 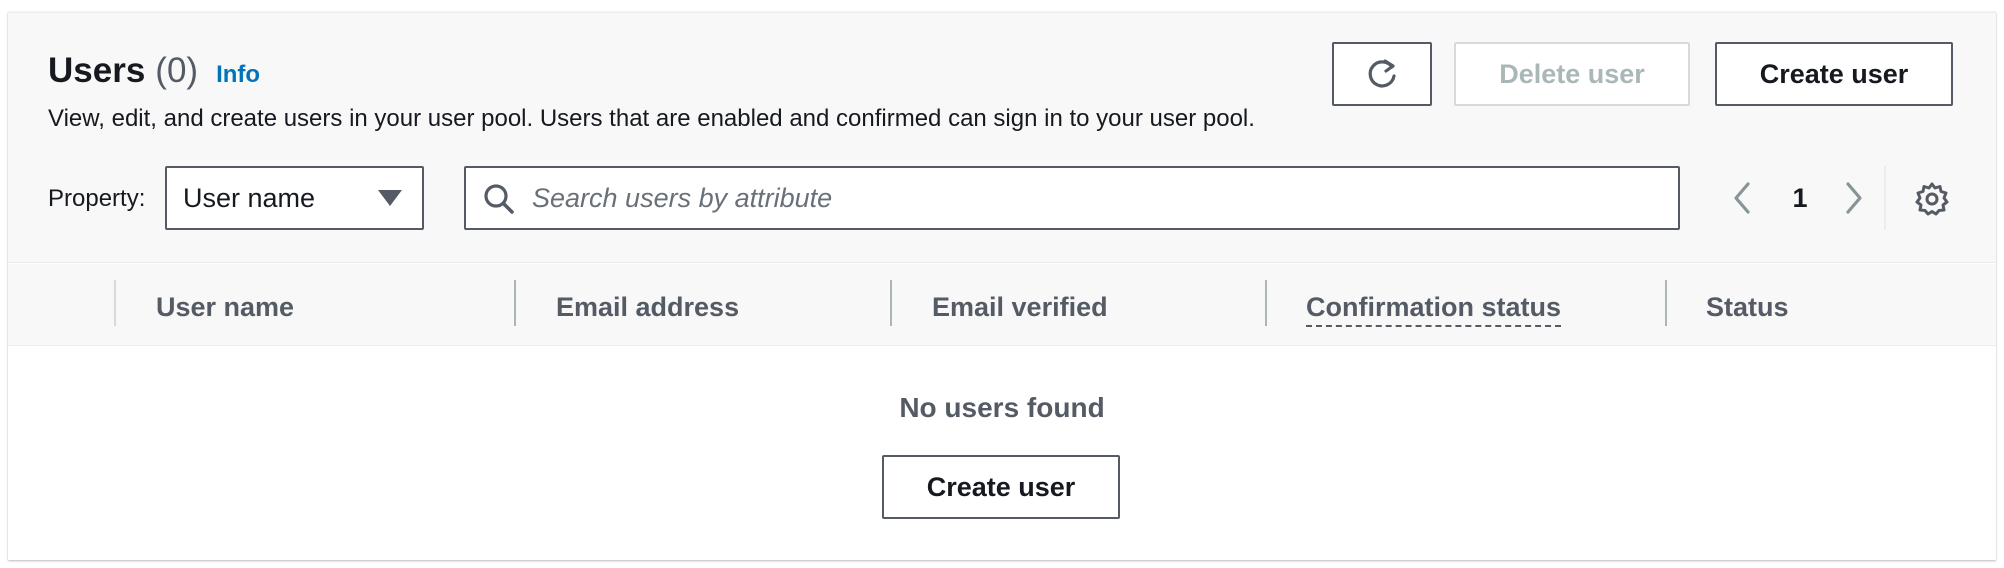 What do you see at coordinates (1572, 74) in the screenshot?
I see `delete-user-button: Delete user` at bounding box center [1572, 74].